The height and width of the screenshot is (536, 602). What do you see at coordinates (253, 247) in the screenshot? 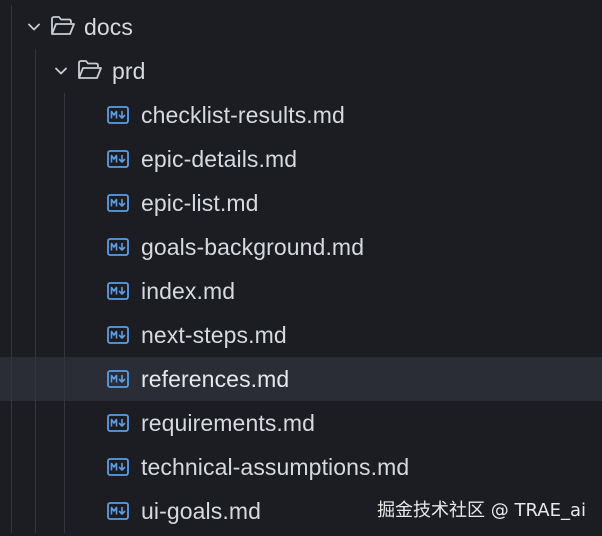
I see `file-label: goals-background.md` at bounding box center [253, 247].